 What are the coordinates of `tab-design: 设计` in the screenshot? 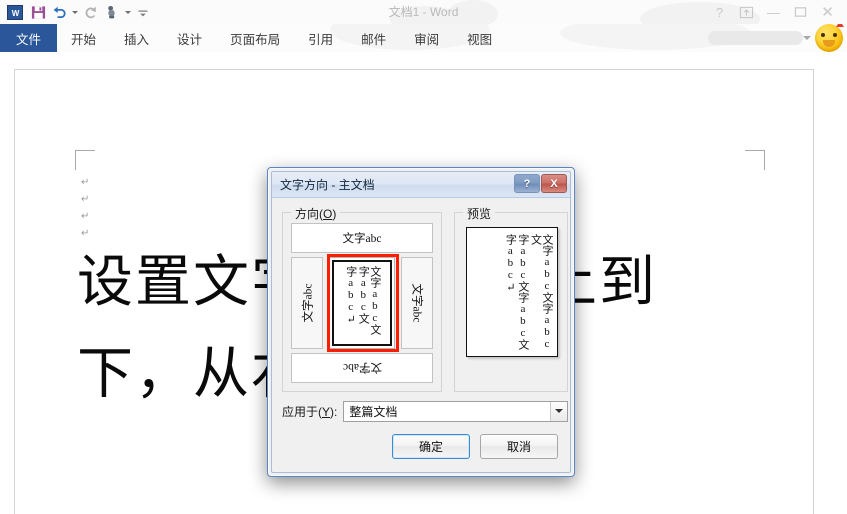 It's located at (189, 38).